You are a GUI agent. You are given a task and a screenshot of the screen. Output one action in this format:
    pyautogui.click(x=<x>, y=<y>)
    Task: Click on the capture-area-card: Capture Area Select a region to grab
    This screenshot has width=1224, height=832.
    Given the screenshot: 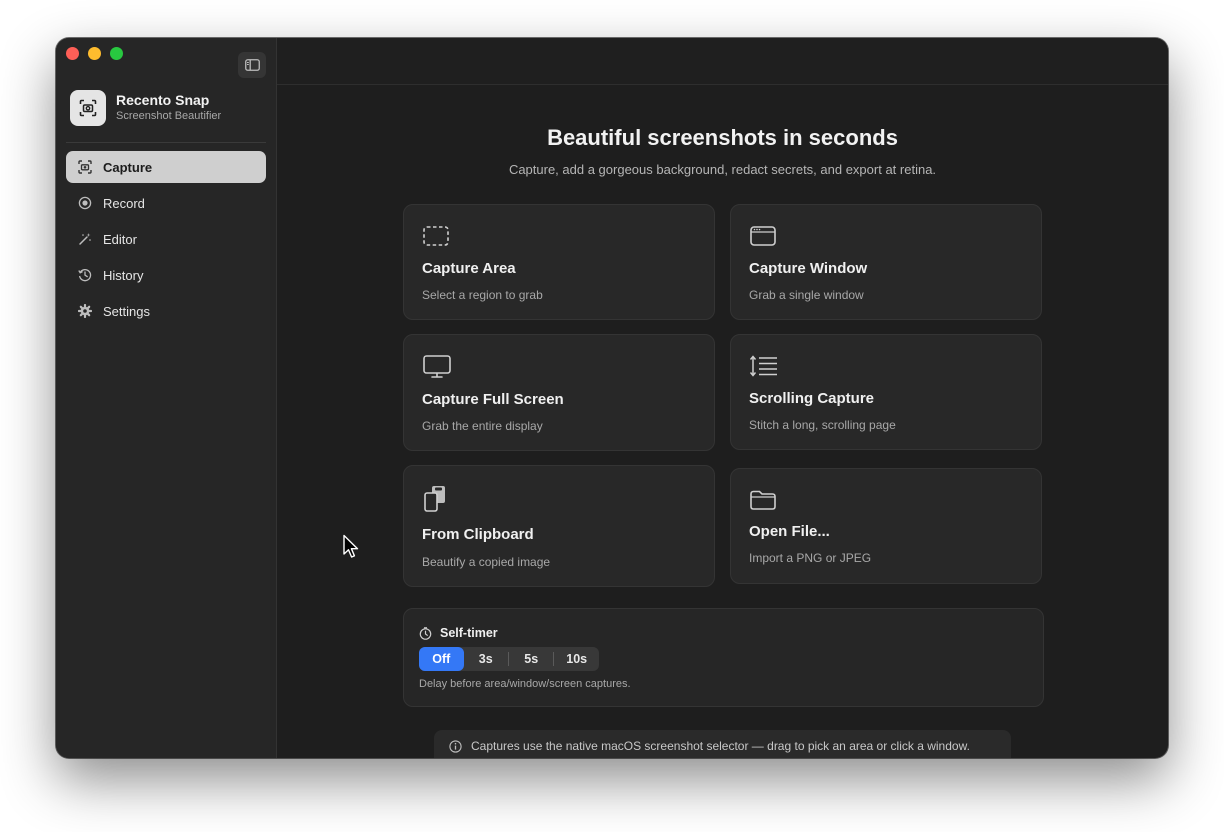 What is the action you would take?
    pyautogui.click(x=559, y=262)
    